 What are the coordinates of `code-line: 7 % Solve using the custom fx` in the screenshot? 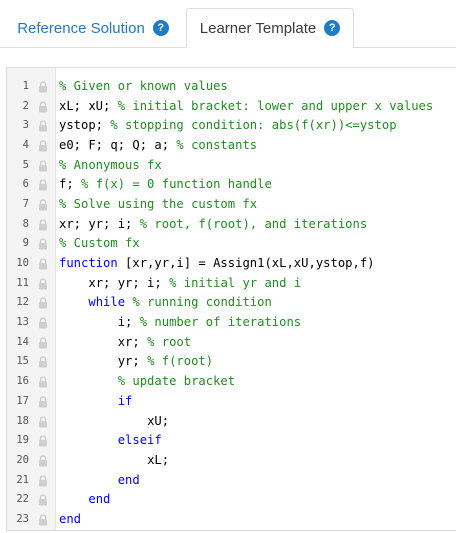 It's located at (231, 204).